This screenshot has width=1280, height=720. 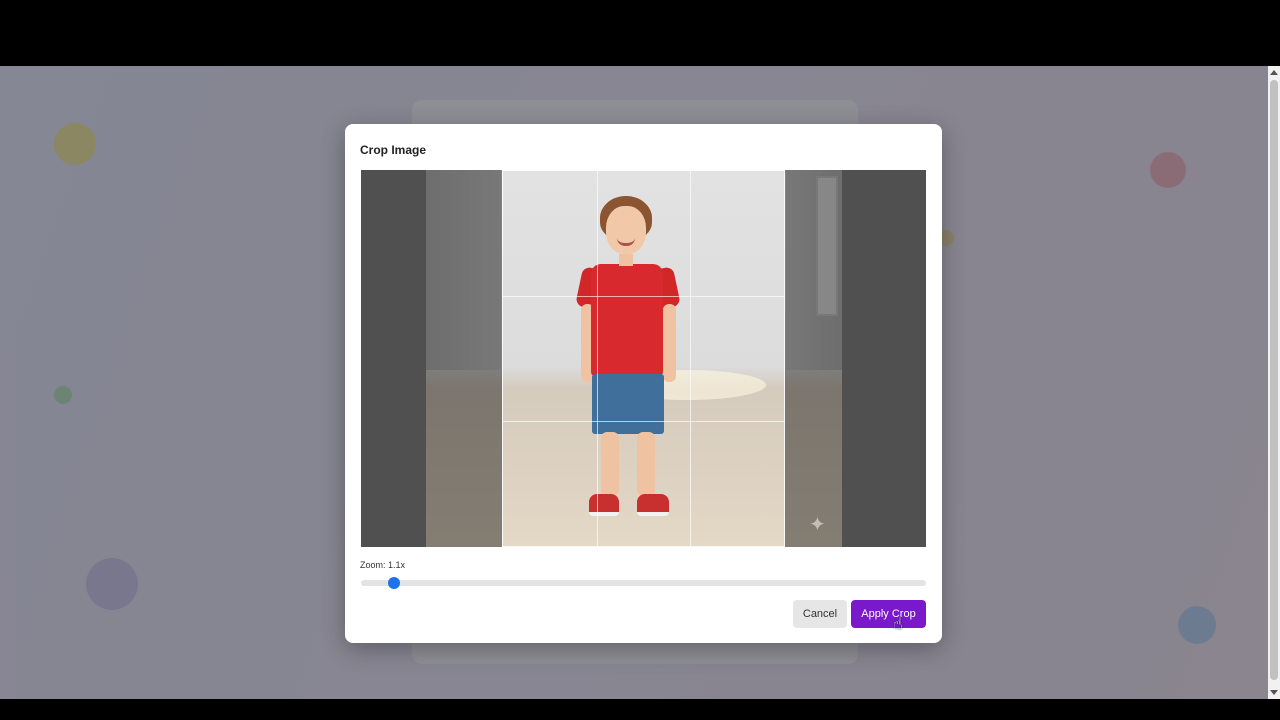 I want to click on crop-selection-box, so click(x=643, y=358).